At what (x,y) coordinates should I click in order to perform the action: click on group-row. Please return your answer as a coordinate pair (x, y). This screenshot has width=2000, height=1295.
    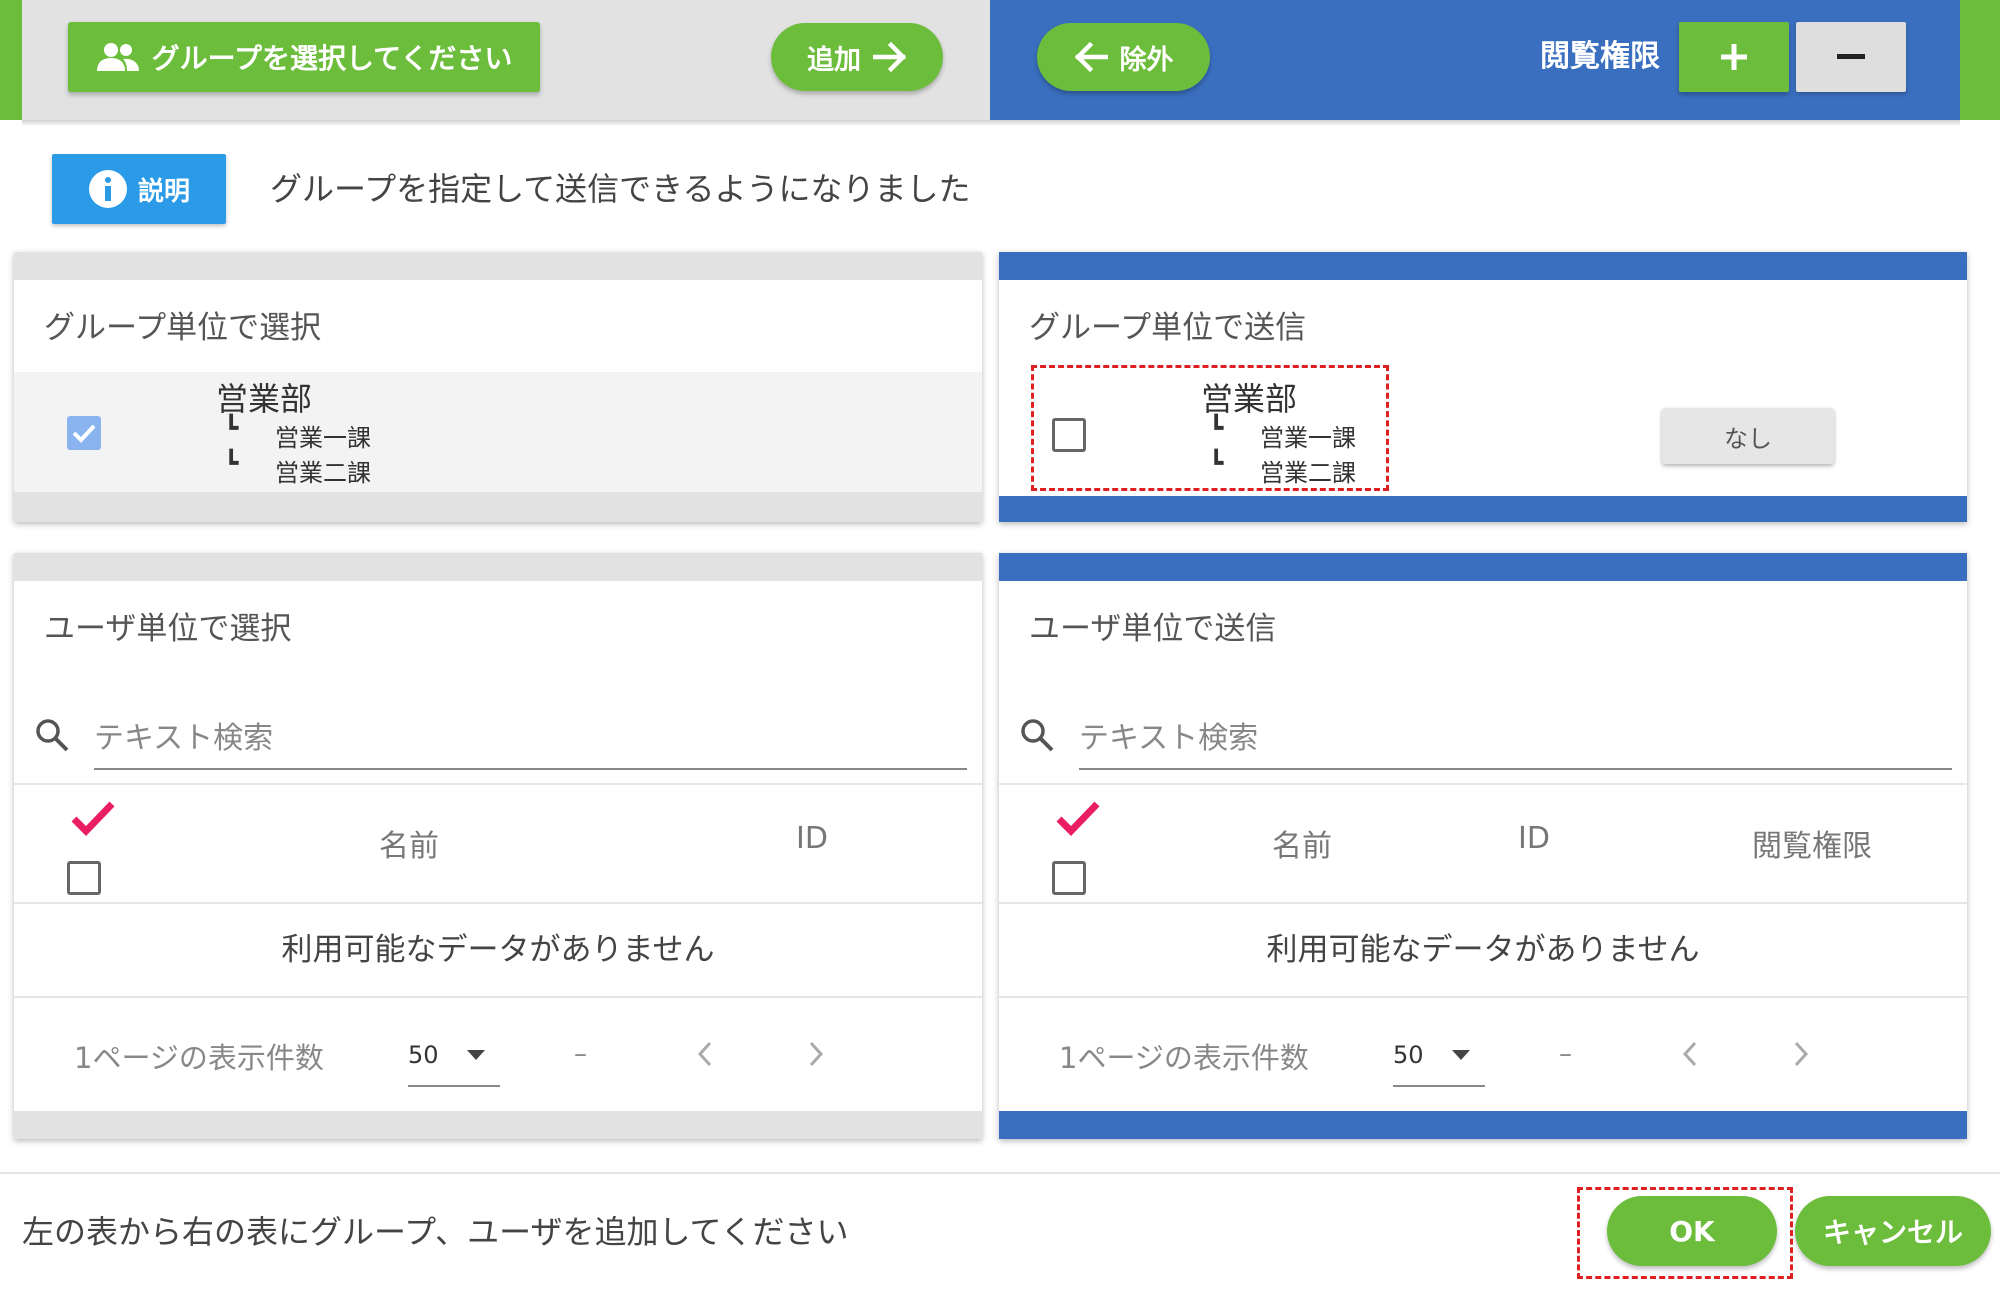
    Looking at the image, I should click on (498, 432).